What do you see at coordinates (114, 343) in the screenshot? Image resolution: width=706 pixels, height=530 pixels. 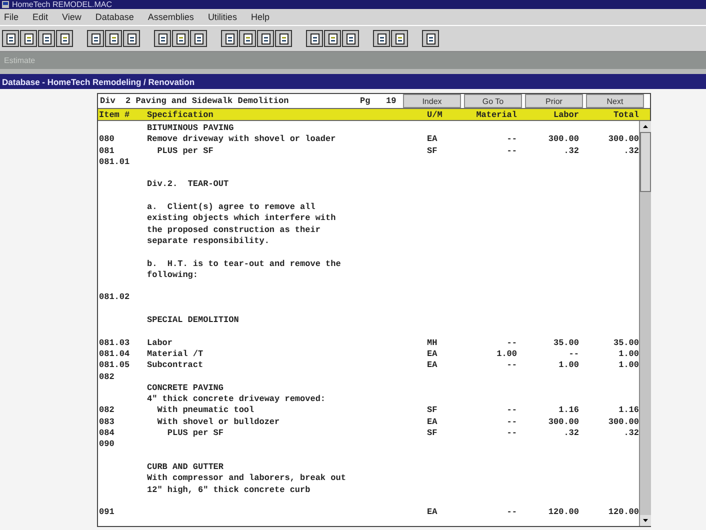 I see `item-number: 081.03` at bounding box center [114, 343].